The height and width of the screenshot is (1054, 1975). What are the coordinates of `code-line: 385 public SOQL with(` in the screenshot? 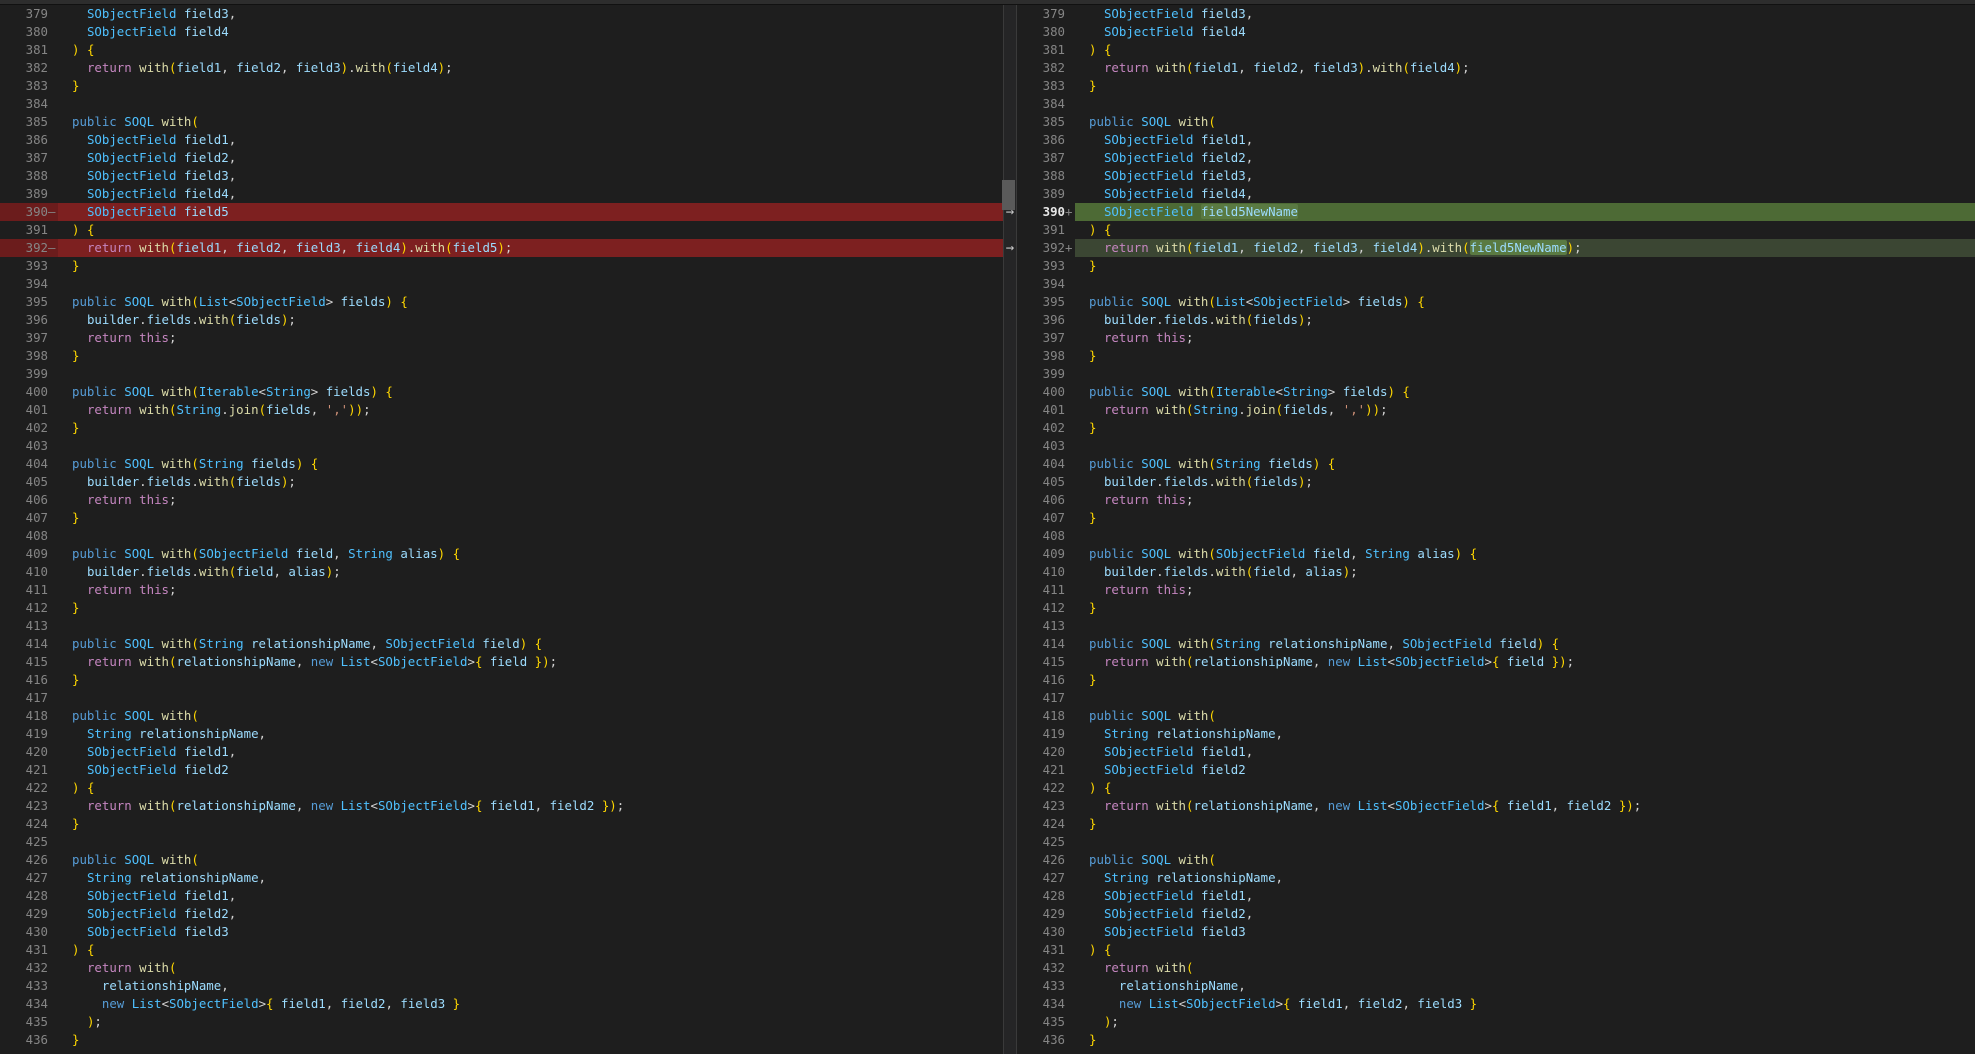 It's located at (501, 122).